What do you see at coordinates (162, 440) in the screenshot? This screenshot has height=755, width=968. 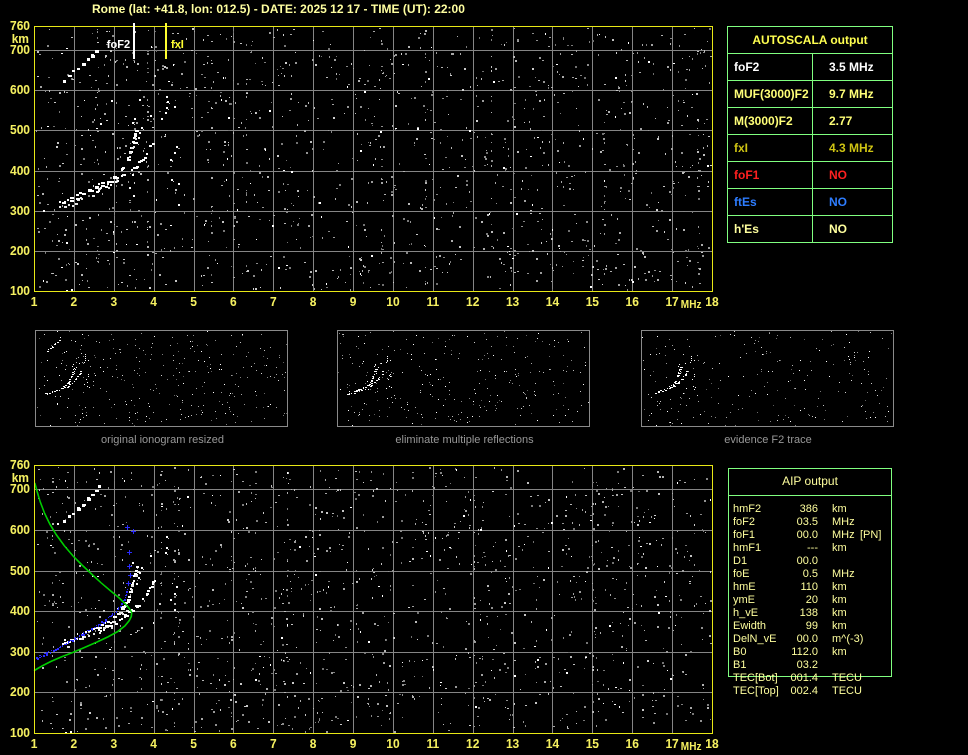 I see `thumbnail-caption: original ionogram resized` at bounding box center [162, 440].